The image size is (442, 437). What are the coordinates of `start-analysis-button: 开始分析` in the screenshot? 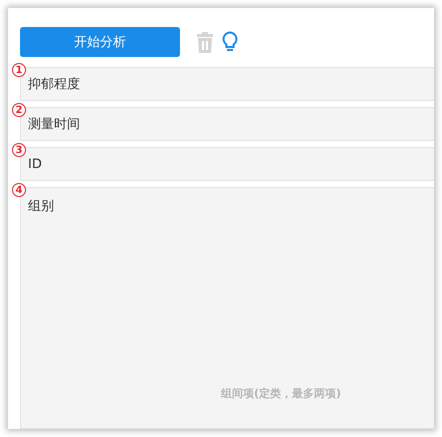 It's located at (100, 42).